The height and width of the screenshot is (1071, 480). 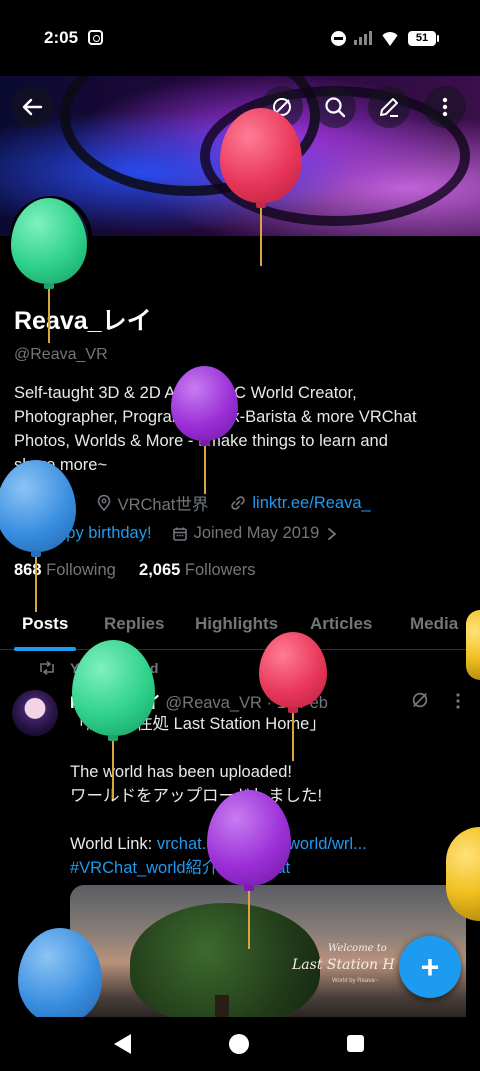 What do you see at coordinates (196, 796) in the screenshot?
I see `post-line: ワールドをアップロードしました!` at bounding box center [196, 796].